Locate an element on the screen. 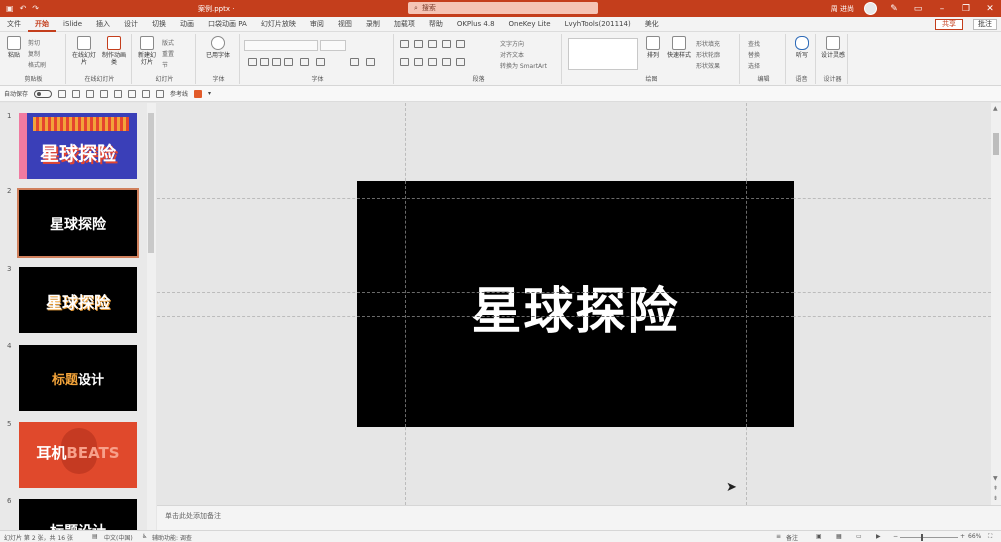 This screenshot has height=542, width=1001. justify-icon is located at coordinates (446, 62).